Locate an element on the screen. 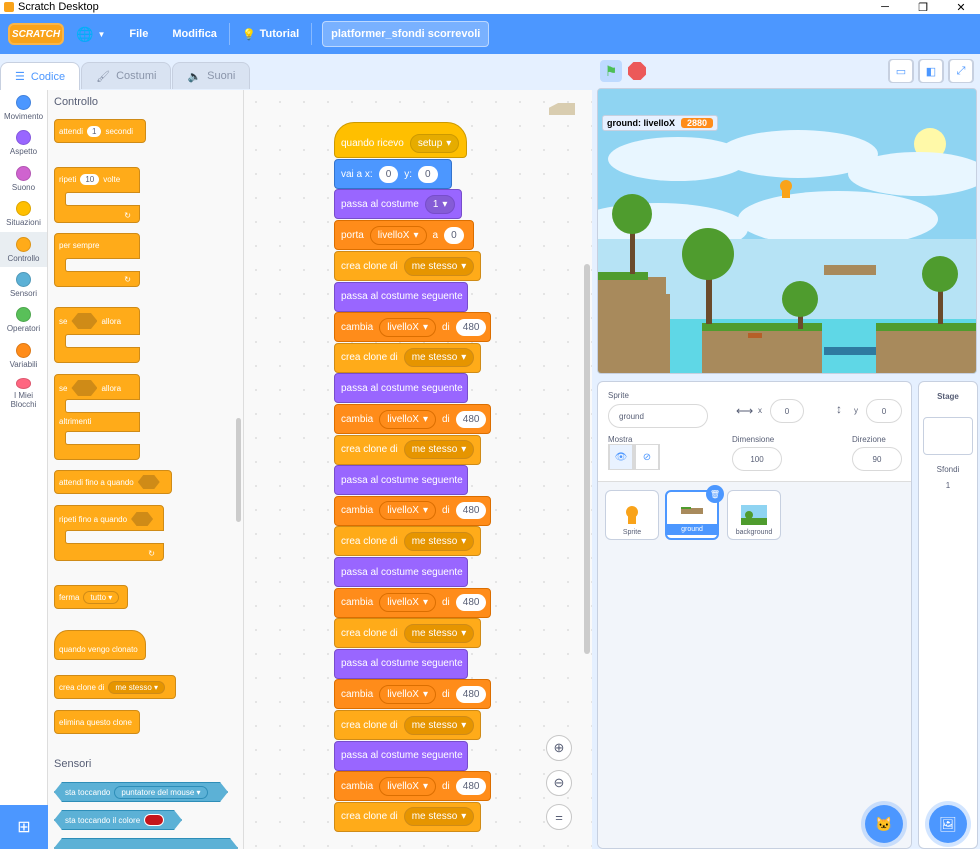 The width and height of the screenshot is (980, 849). block-when-clone: quando vengo clonato is located at coordinates (100, 645).